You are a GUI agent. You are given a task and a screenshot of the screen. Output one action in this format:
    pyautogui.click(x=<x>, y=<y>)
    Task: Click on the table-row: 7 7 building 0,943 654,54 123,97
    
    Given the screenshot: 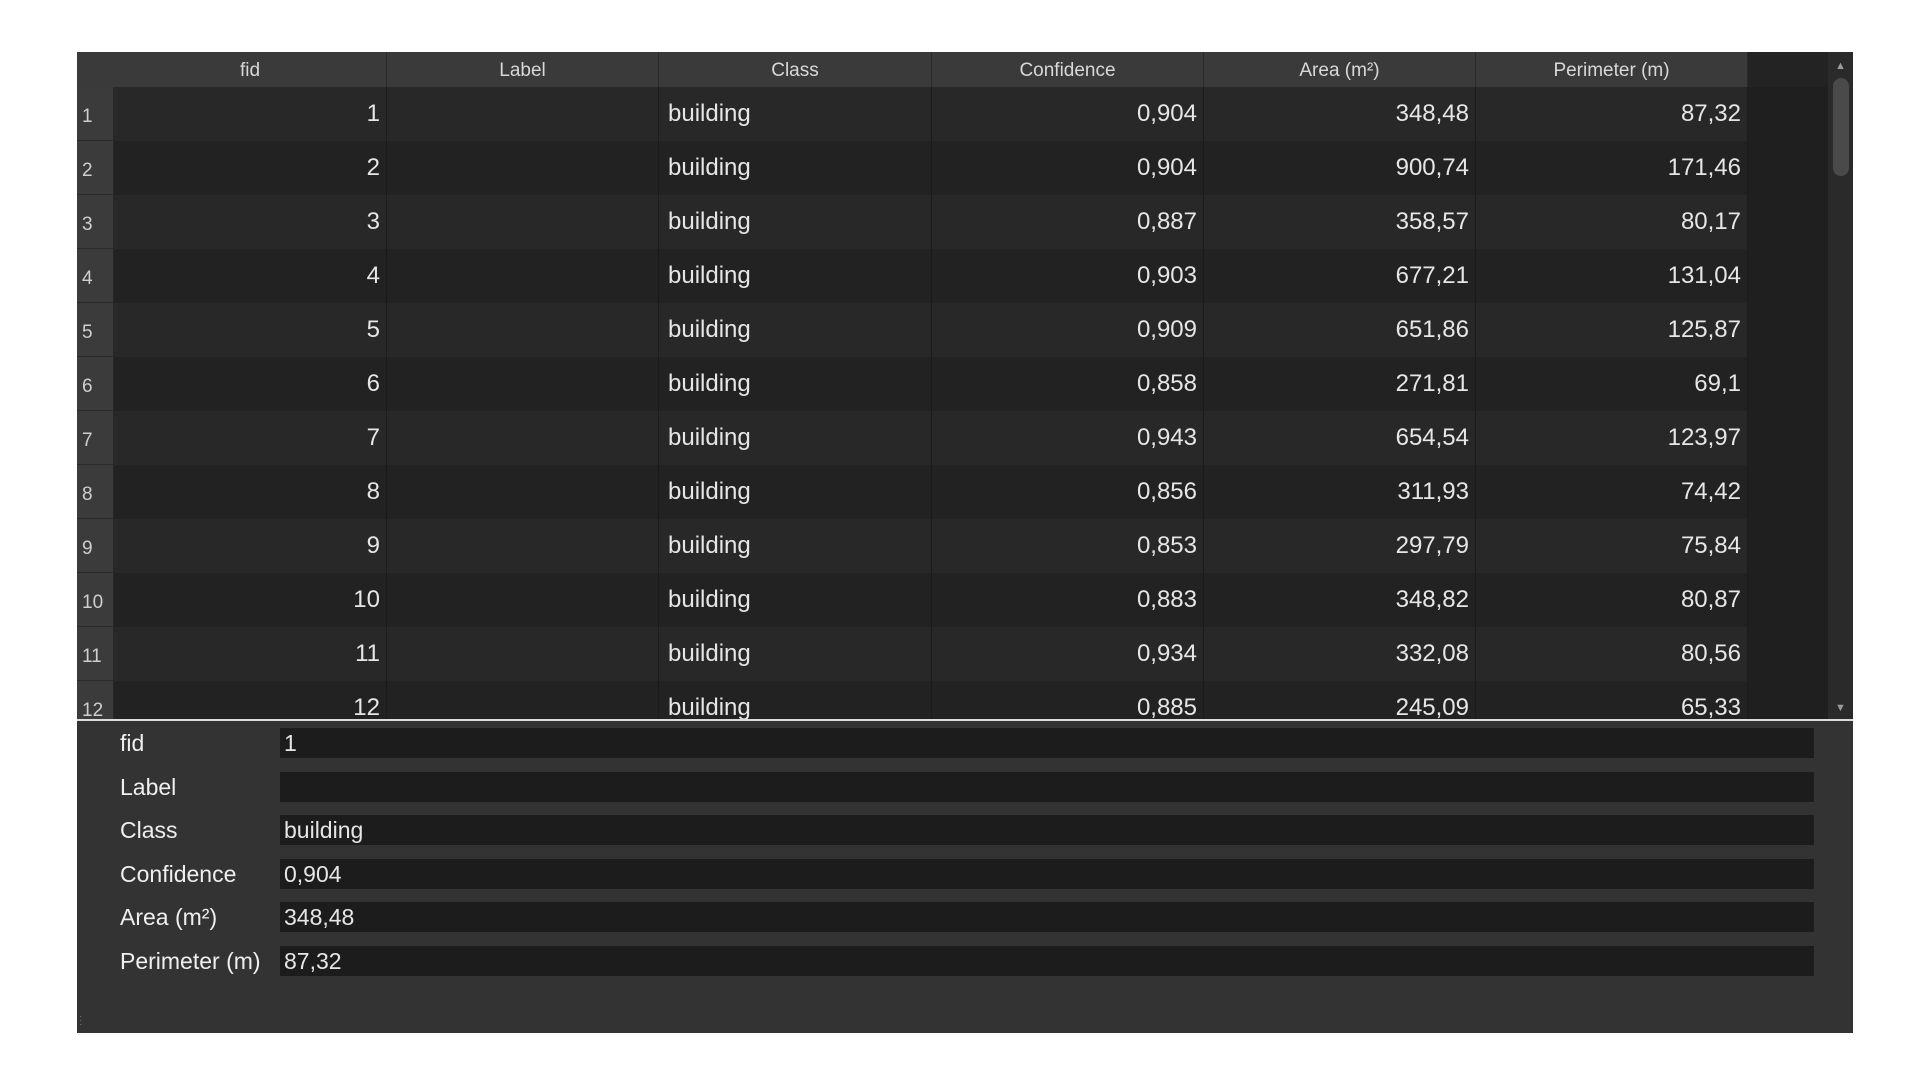 What is the action you would take?
    pyautogui.click(x=952, y=438)
    